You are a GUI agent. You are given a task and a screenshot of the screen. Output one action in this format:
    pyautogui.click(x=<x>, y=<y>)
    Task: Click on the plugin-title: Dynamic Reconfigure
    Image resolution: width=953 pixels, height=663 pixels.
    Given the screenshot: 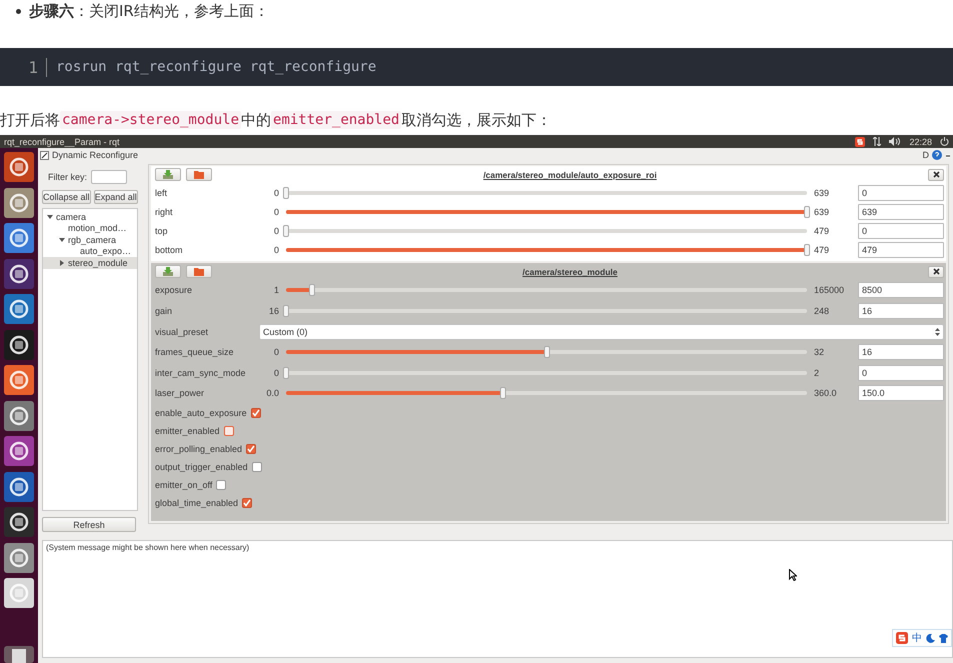 What is the action you would take?
    pyautogui.click(x=95, y=155)
    